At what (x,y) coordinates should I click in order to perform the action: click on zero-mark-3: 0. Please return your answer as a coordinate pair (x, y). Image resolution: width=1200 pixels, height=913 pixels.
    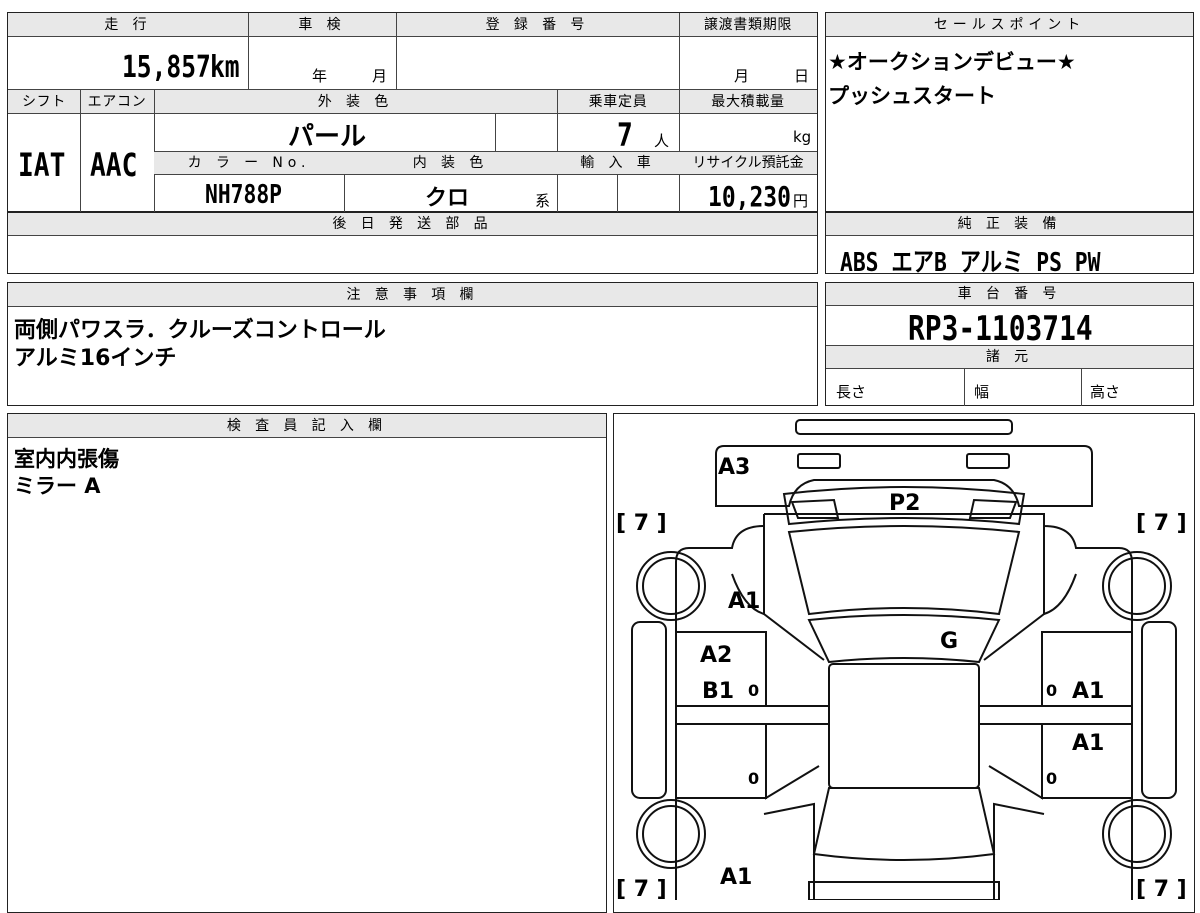
    Looking at the image, I should click on (753, 778).